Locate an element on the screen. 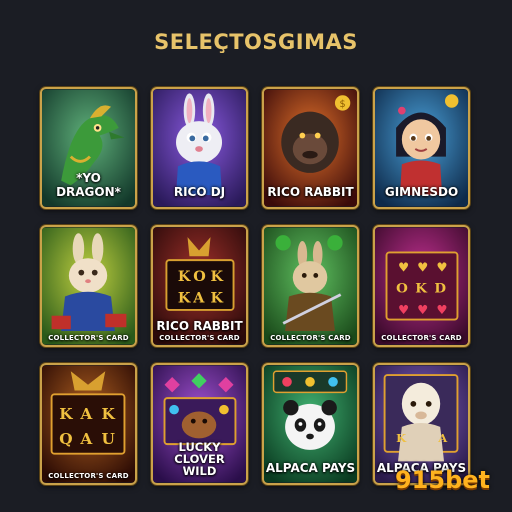 The width and height of the screenshot is (512, 512). svg-text: Q is located at coordinates (65, 439).